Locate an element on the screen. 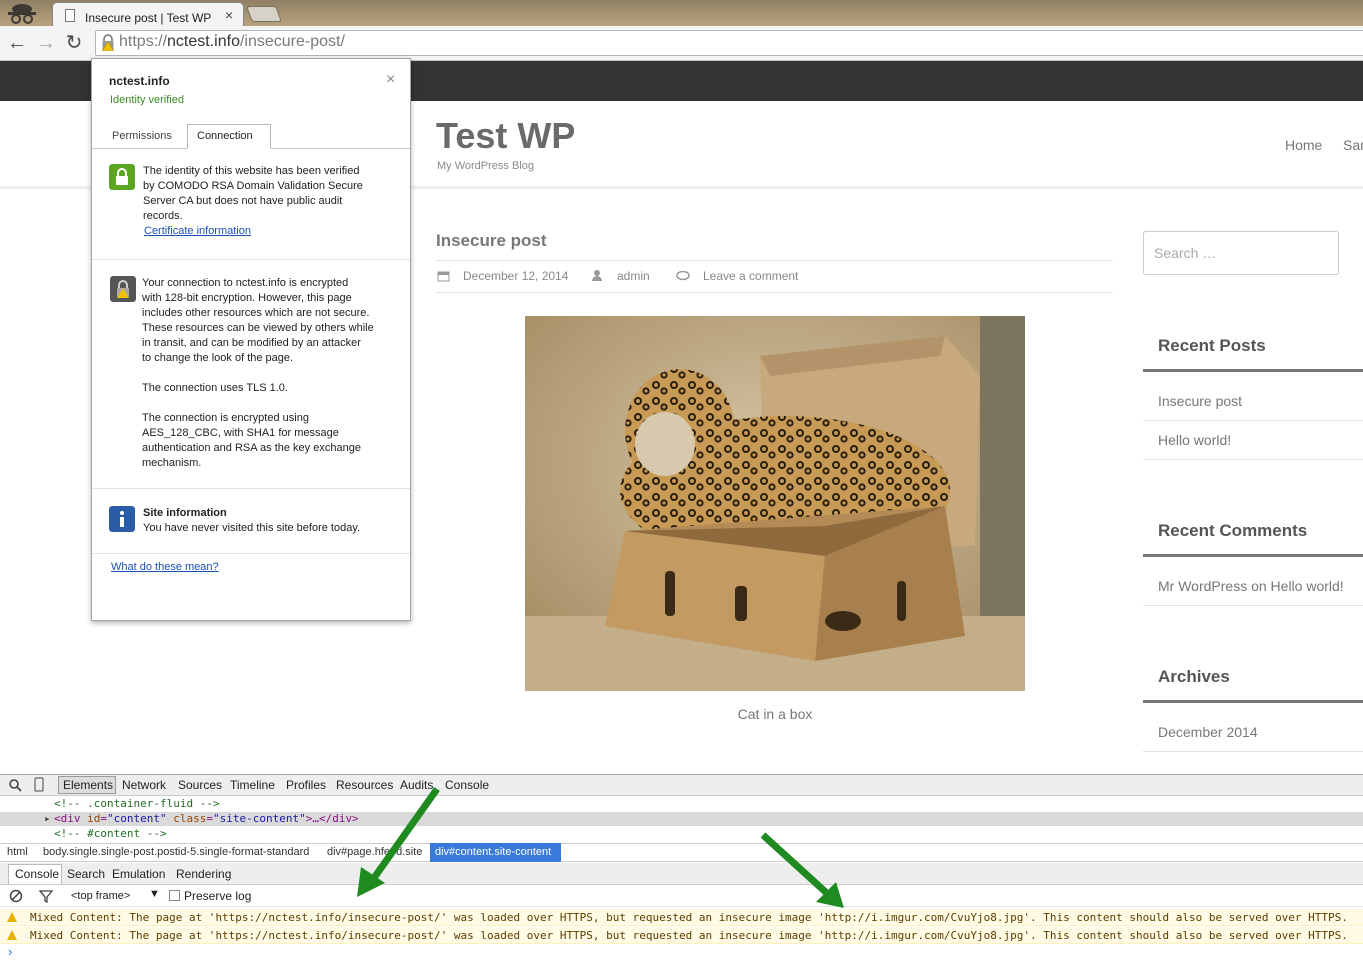 This screenshot has height=960, width=1363. widget-title-recent-comments: Recent Comments is located at coordinates (1233, 530).